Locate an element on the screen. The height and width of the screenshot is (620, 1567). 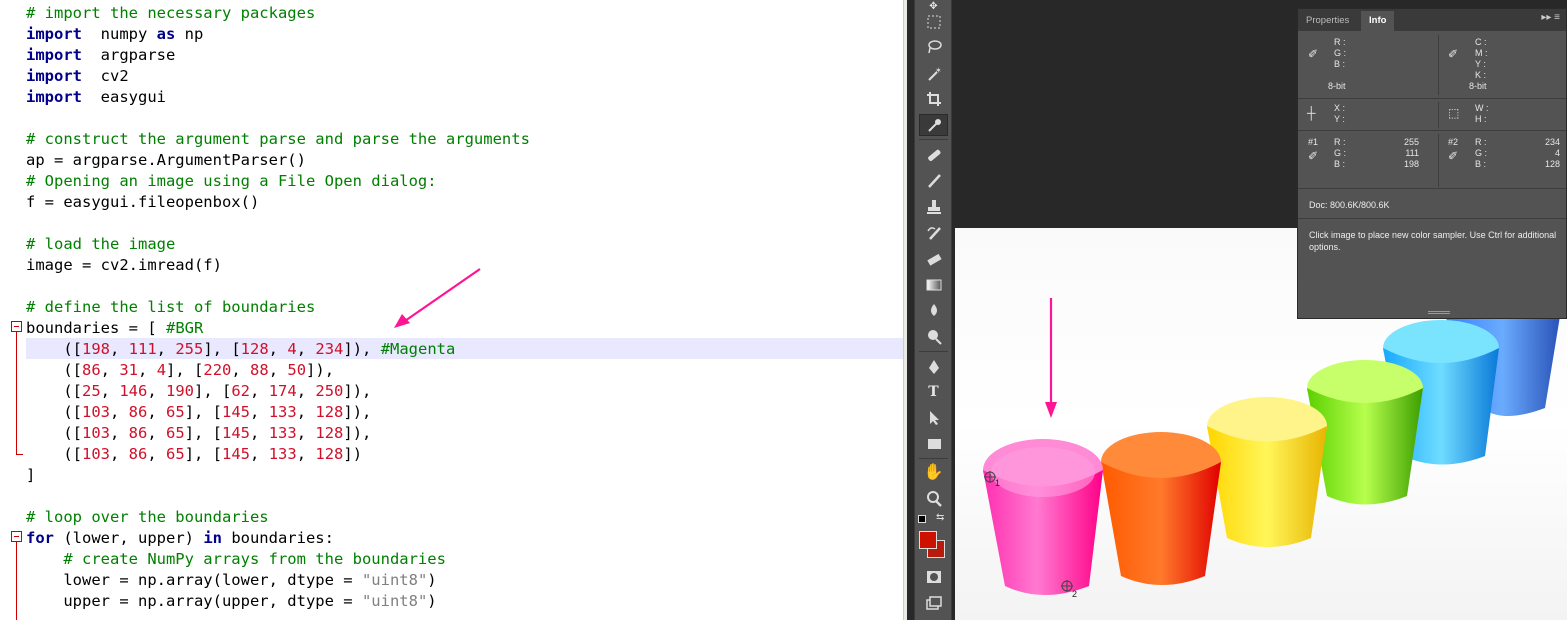
annotation-arrow is located at coordinates (1051, 358).